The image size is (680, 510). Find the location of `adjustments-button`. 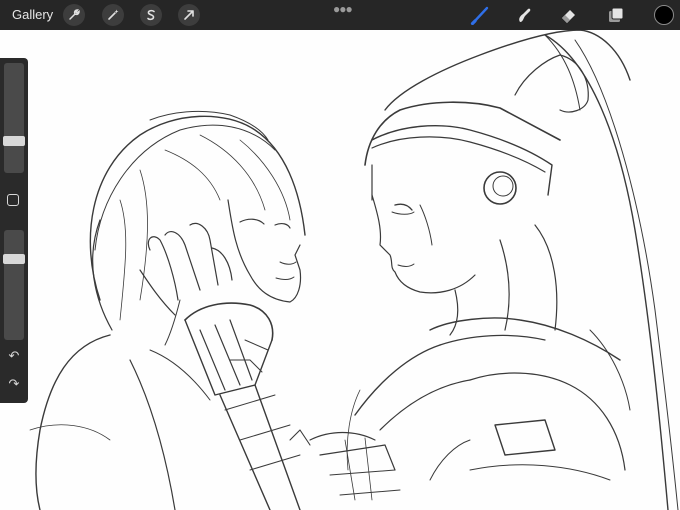

adjustments-button is located at coordinates (113, 15).